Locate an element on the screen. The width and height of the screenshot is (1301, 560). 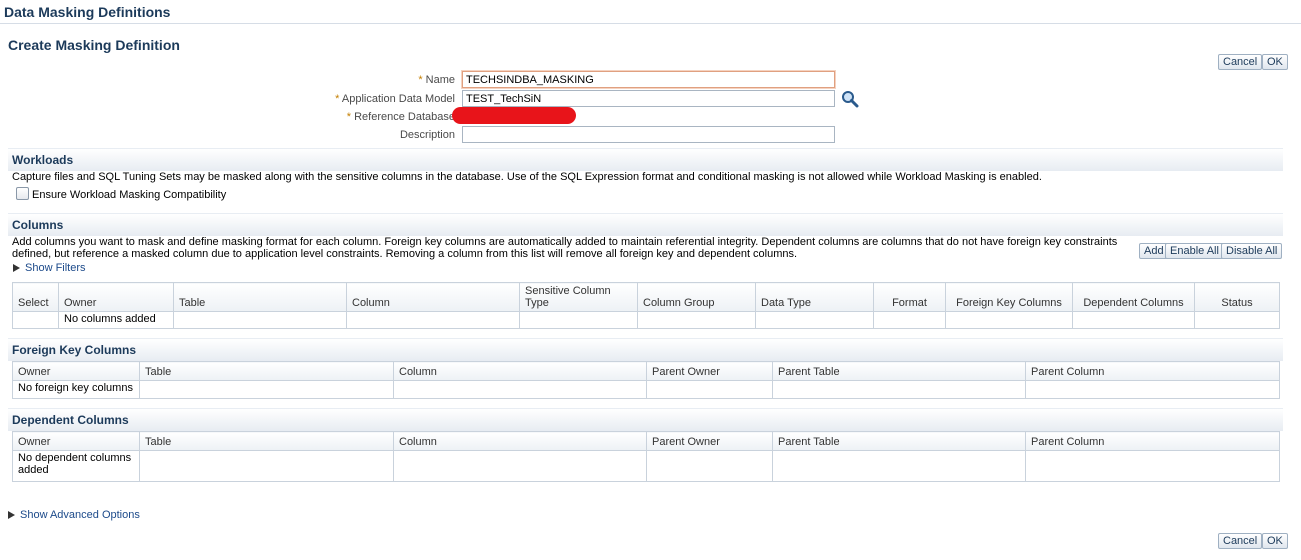
show-advanced-options-link: Show Advanced Options is located at coordinates (74, 515).